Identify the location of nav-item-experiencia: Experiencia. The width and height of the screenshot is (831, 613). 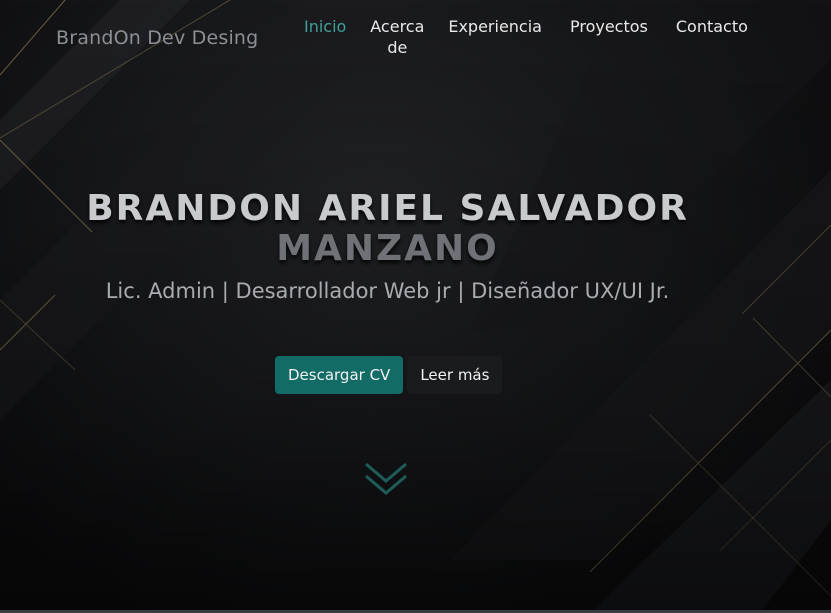
(495, 26).